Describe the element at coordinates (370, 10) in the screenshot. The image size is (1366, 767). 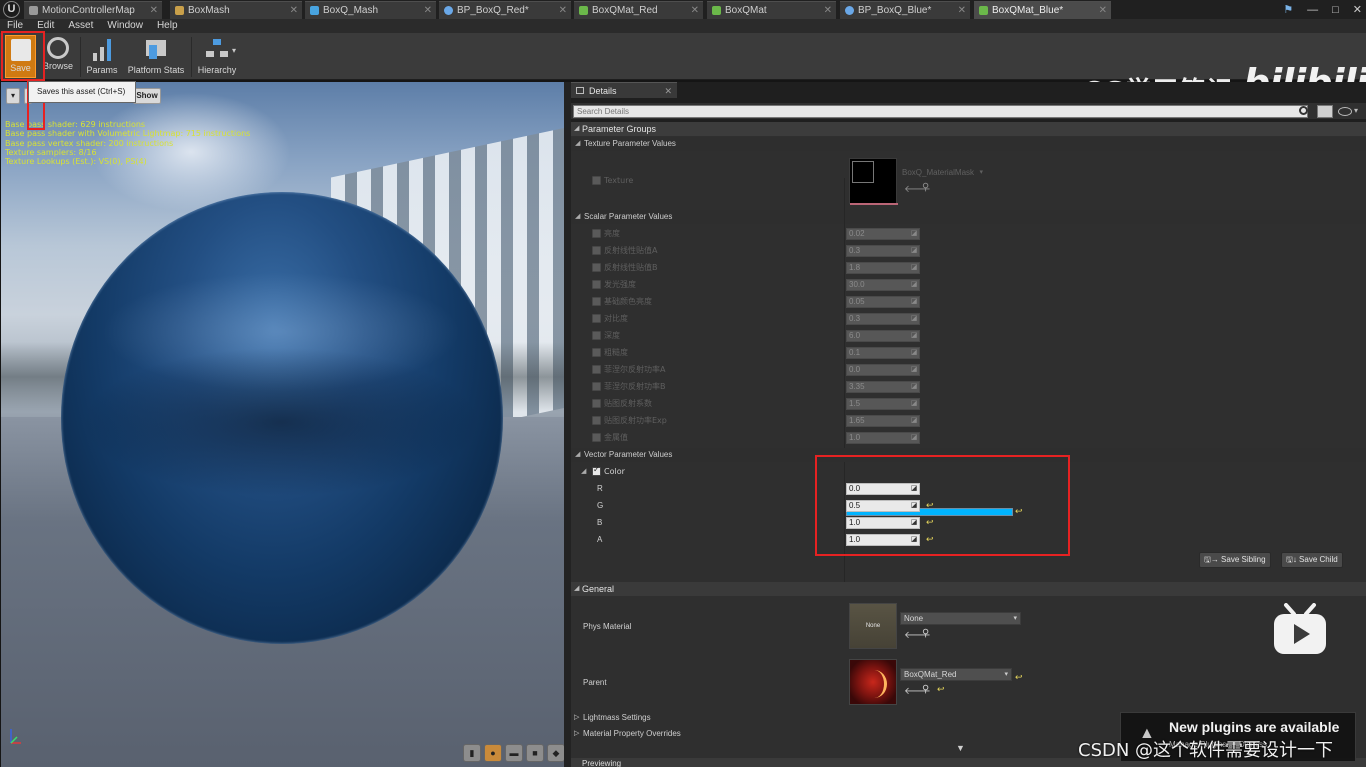
I see `tab-boxq-mash: BoxQ_Mash ✕` at that location.